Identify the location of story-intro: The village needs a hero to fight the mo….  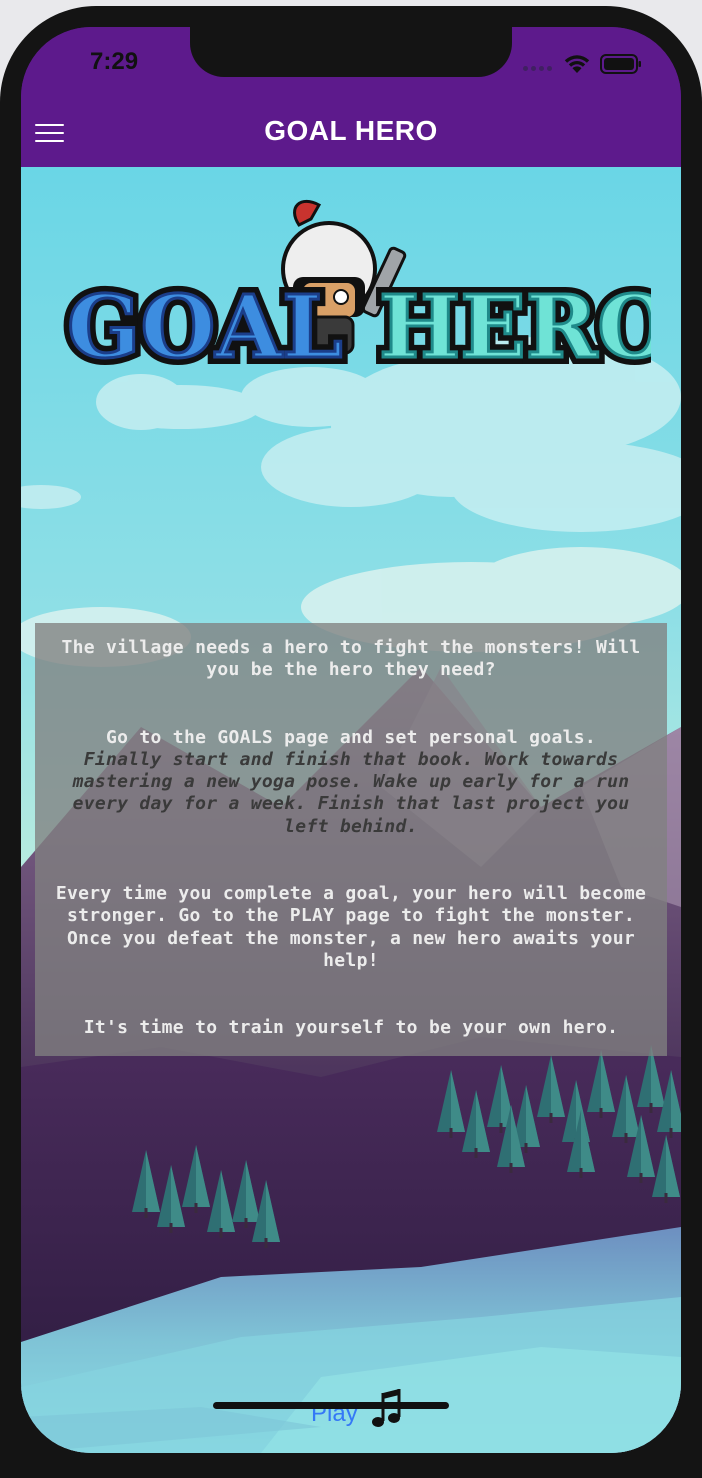
(351, 659).